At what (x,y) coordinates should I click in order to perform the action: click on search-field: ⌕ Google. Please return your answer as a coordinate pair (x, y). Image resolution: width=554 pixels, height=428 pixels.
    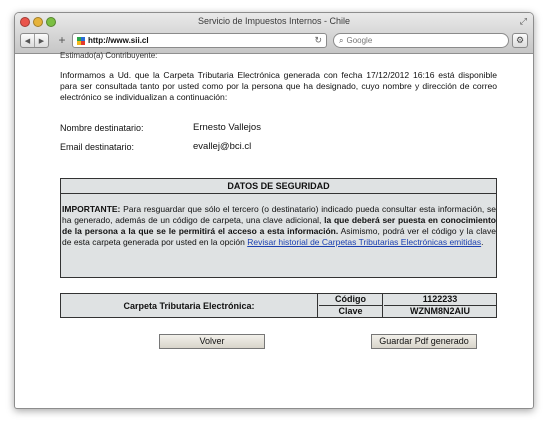
    Looking at the image, I should click on (421, 40).